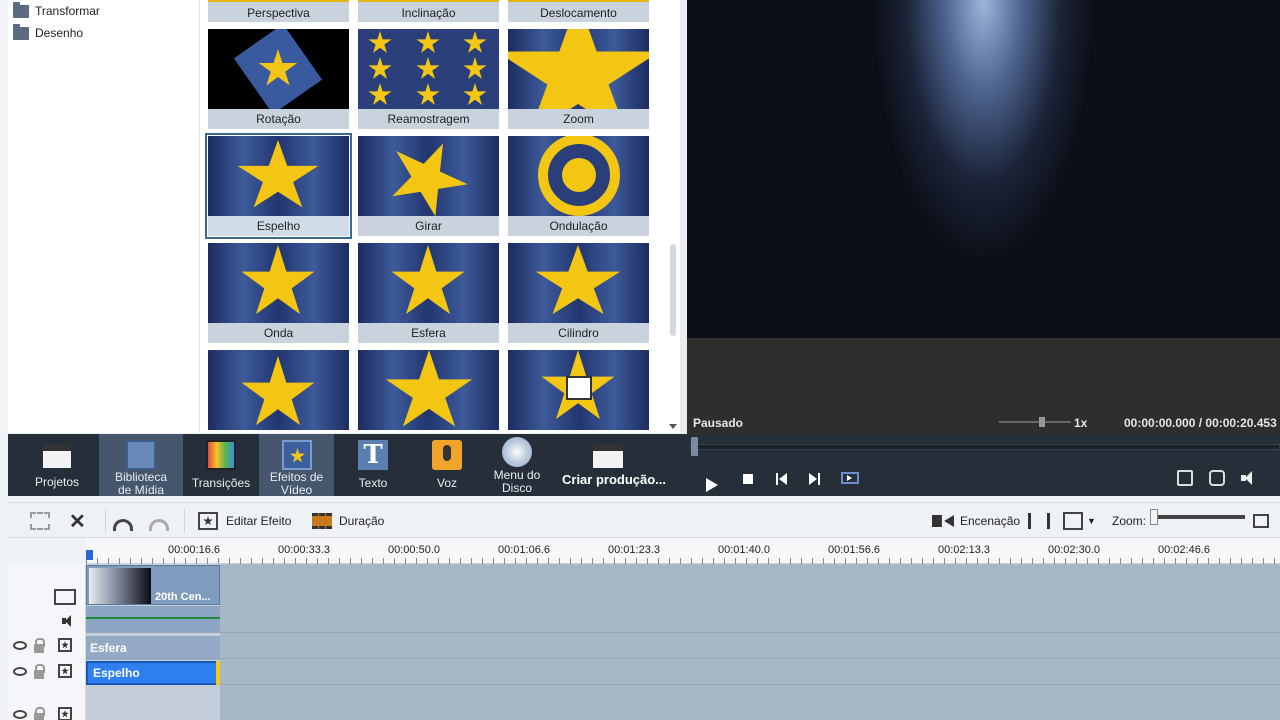 This screenshot has width=1280, height=720. I want to click on redo-button, so click(159, 525).